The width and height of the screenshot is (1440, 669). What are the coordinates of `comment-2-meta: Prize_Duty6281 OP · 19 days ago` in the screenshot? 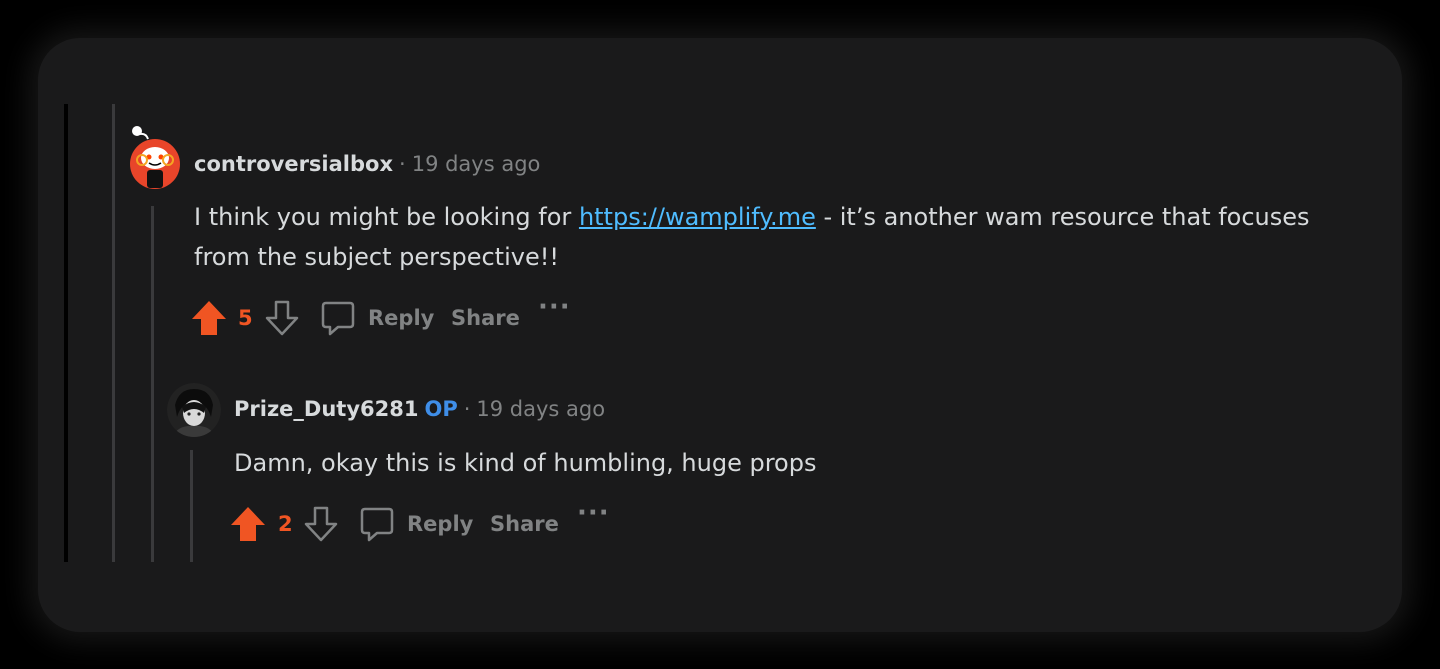 It's located at (419, 409).